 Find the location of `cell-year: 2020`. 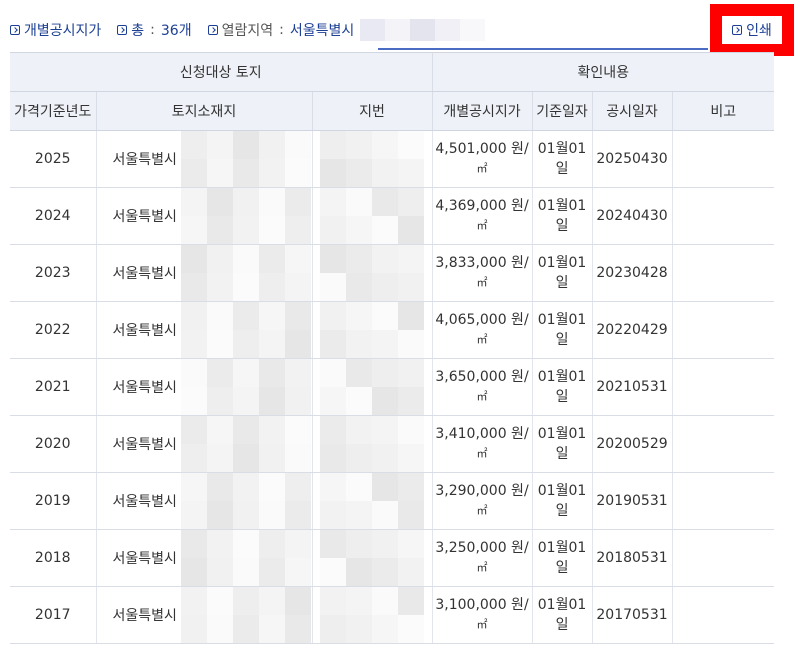

cell-year: 2020 is located at coordinates (53, 444).